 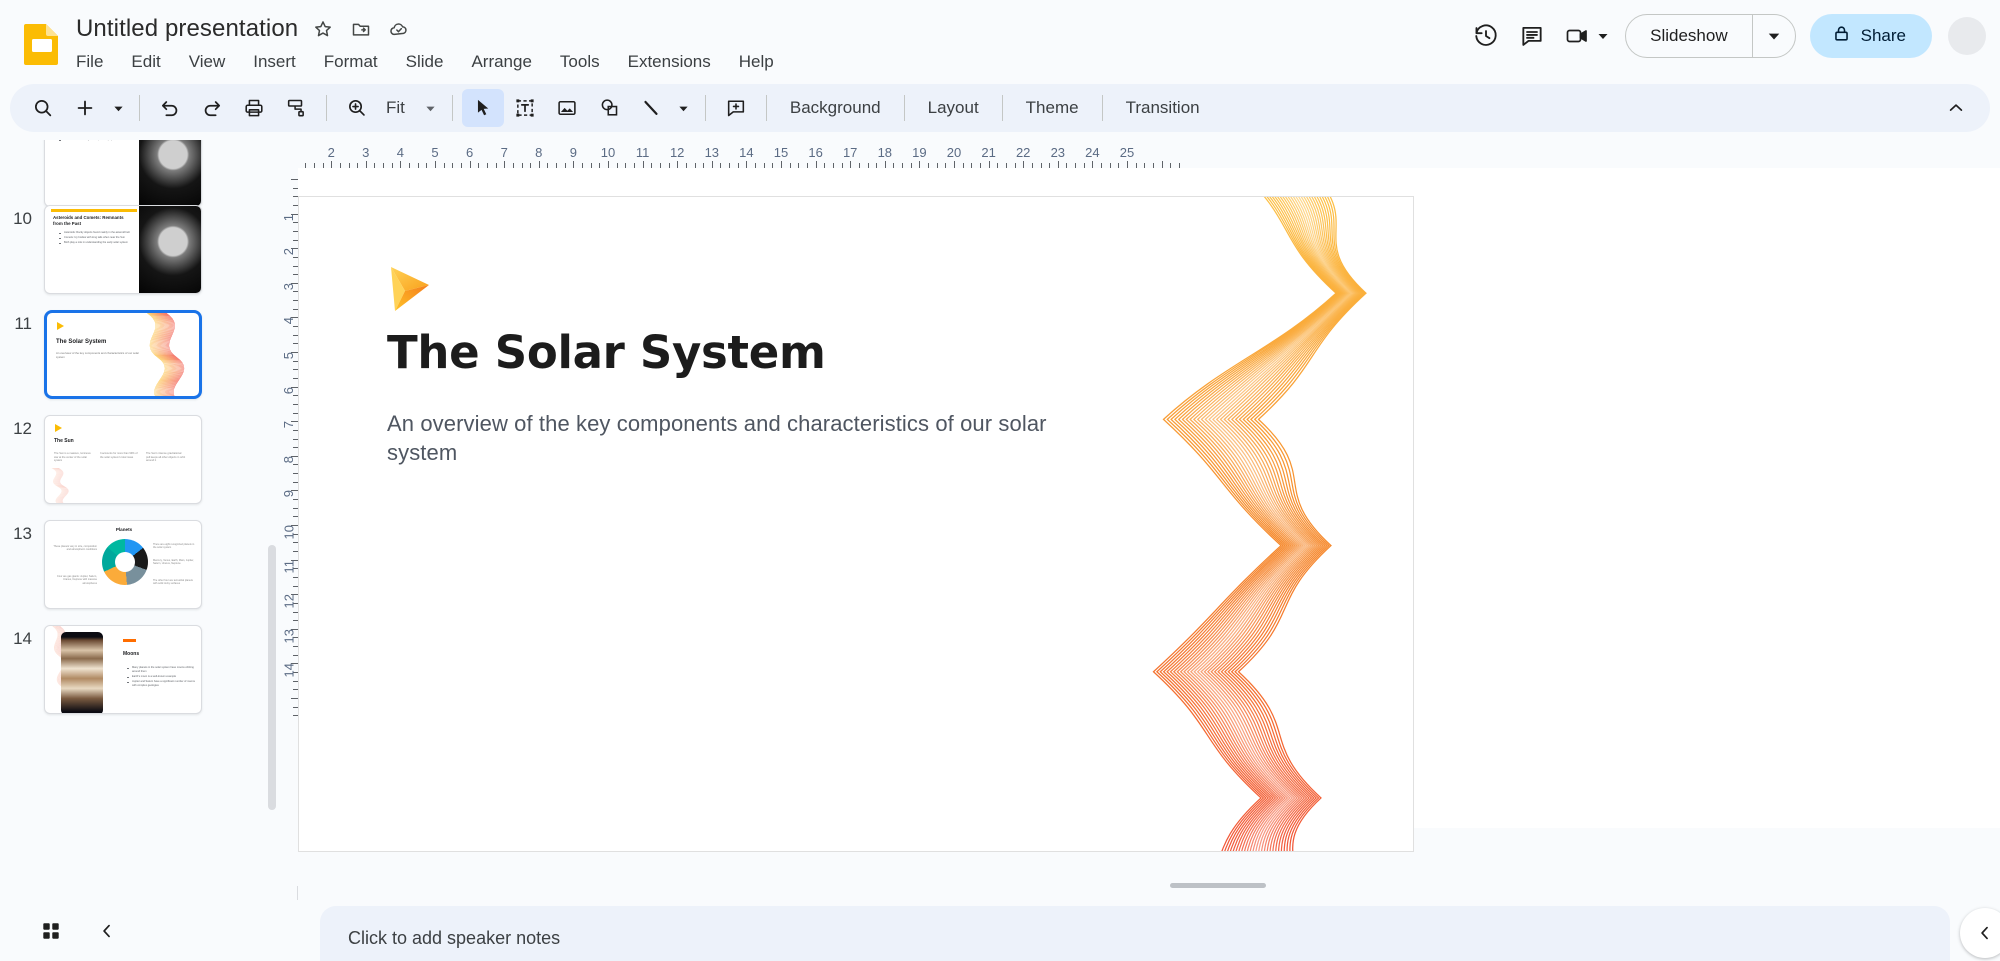 I want to click on avatar, so click(x=1967, y=36).